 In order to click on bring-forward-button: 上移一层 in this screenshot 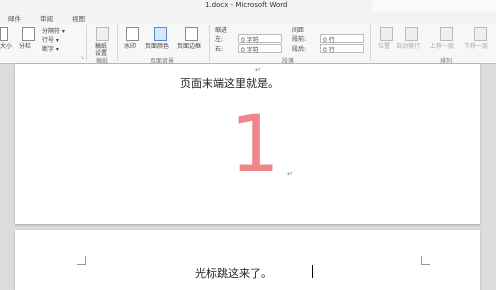, I will do `click(442, 45)`.